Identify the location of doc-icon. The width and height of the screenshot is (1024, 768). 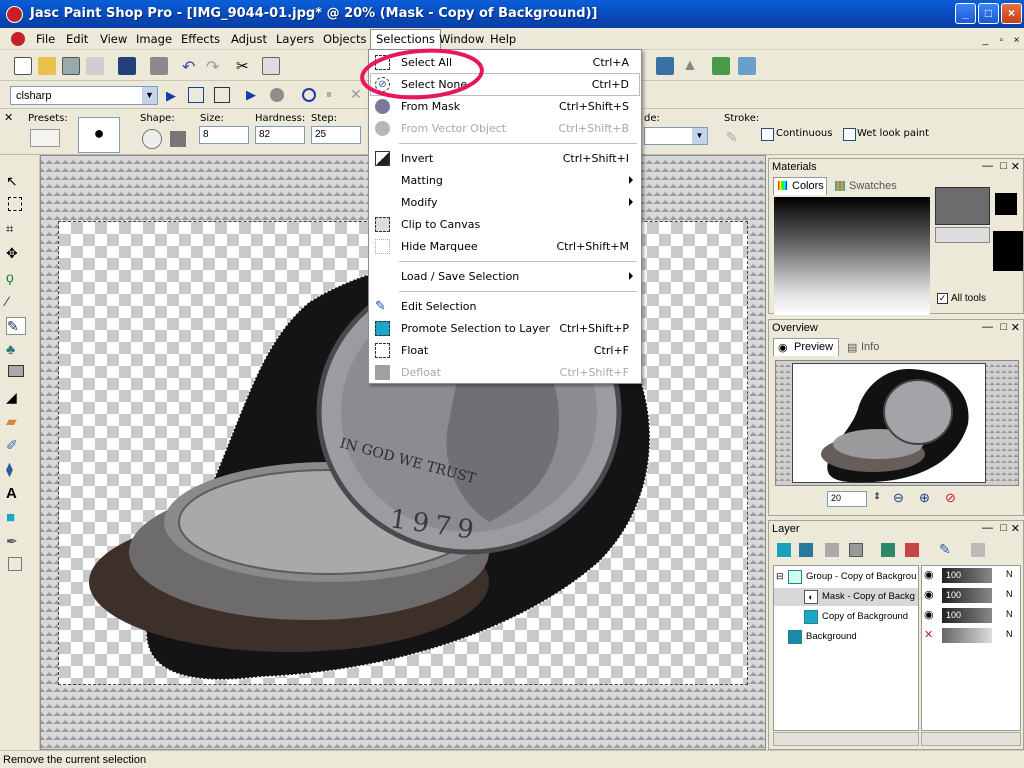
(18, 39).